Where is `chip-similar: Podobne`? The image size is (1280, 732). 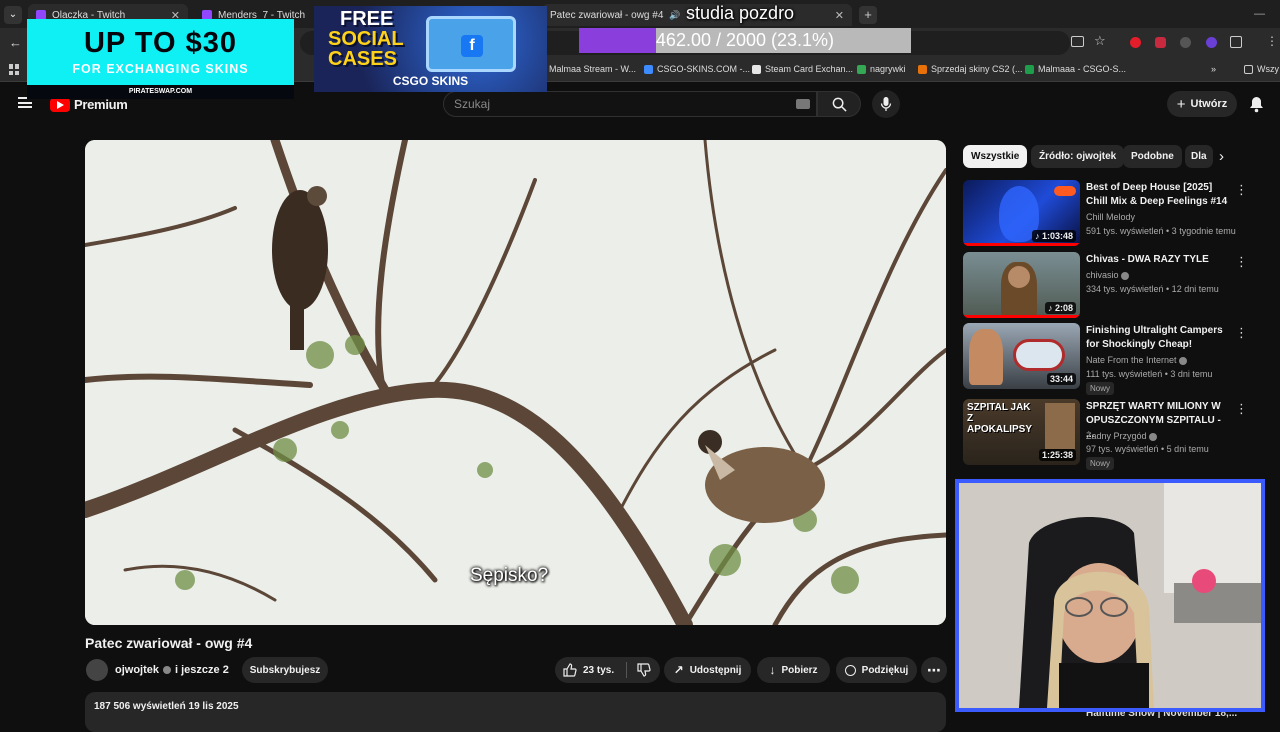 chip-similar: Podobne is located at coordinates (1152, 156).